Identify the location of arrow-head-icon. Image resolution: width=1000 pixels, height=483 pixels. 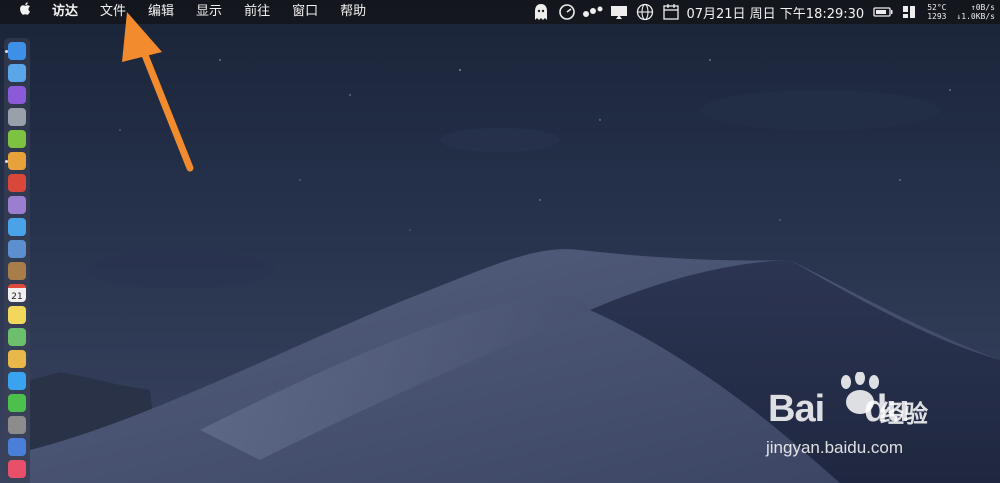
(142, 37).